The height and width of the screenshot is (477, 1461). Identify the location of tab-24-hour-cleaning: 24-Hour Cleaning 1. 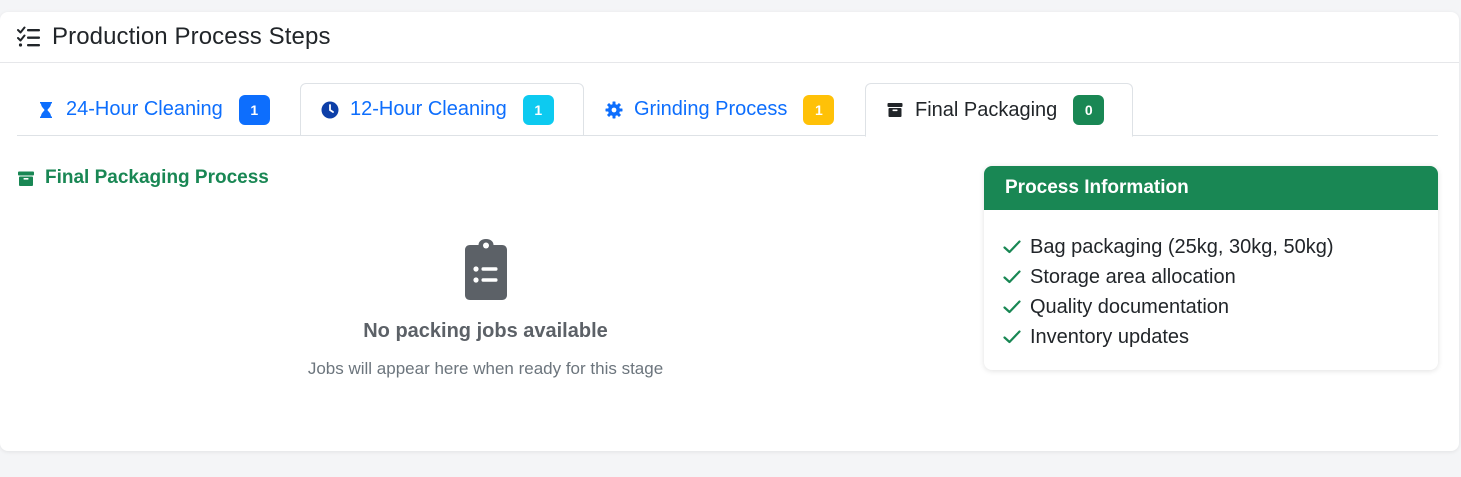
(157, 109).